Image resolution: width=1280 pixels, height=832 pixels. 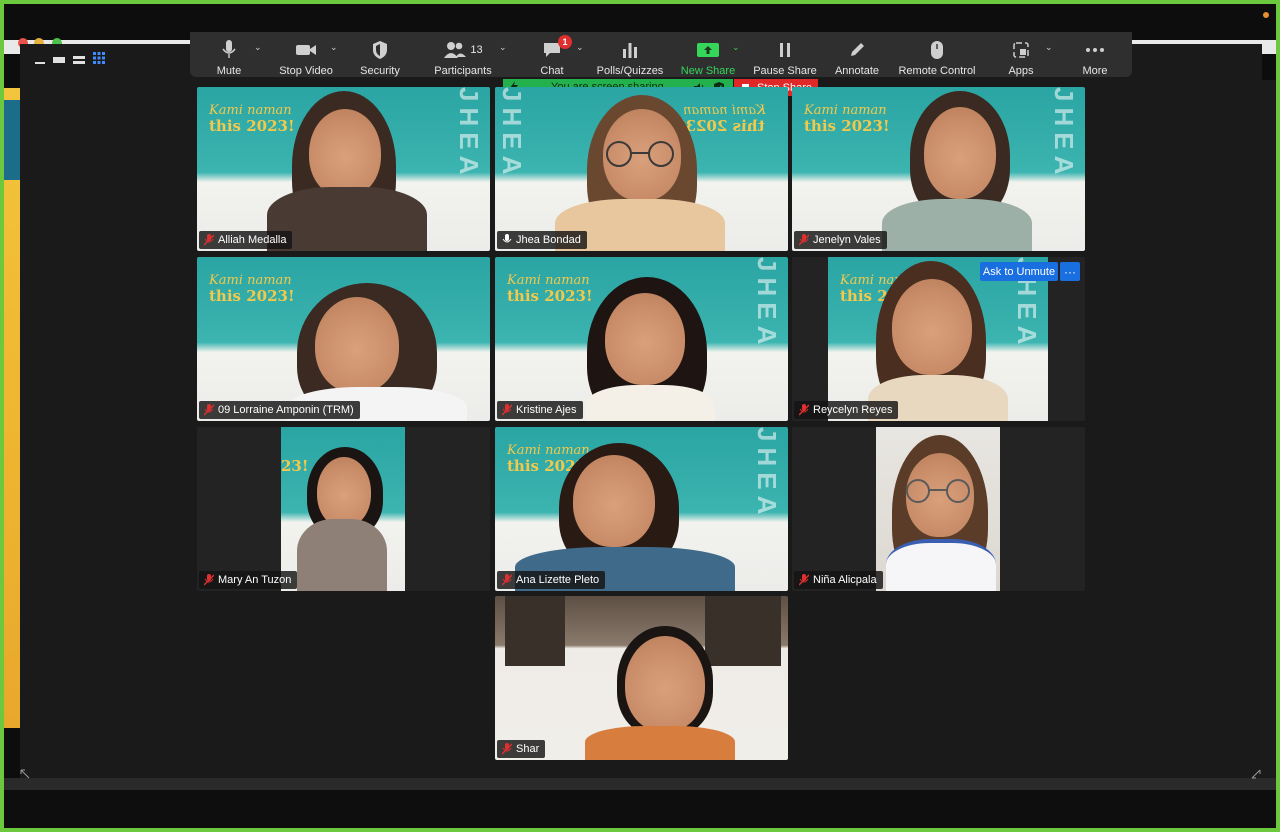 I want to click on participant-name-tag: Niña Alicpala, so click(x=838, y=580).